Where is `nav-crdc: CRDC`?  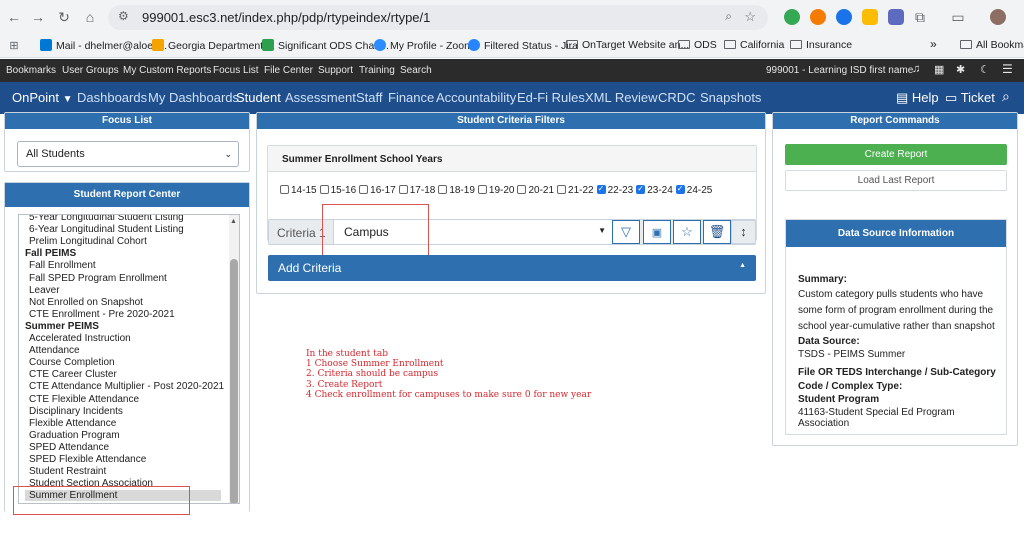 nav-crdc: CRDC is located at coordinates (677, 97).